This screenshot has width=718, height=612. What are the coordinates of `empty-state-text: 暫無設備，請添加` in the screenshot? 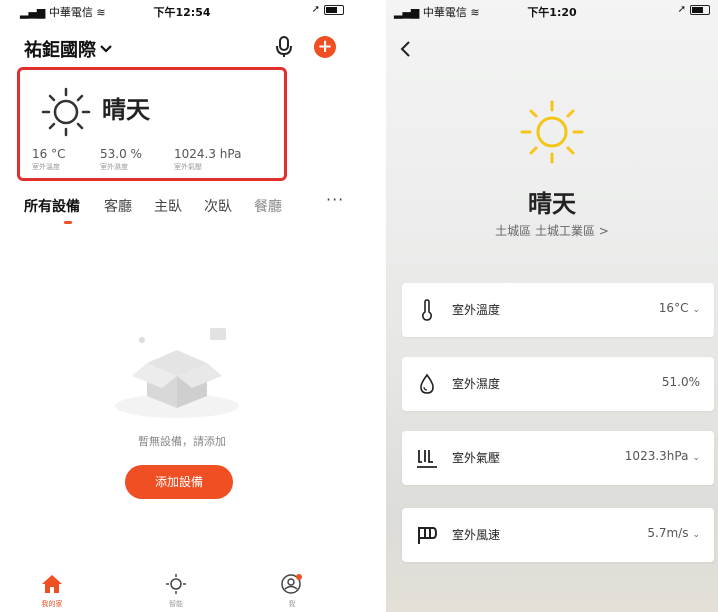 It's located at (182, 441).